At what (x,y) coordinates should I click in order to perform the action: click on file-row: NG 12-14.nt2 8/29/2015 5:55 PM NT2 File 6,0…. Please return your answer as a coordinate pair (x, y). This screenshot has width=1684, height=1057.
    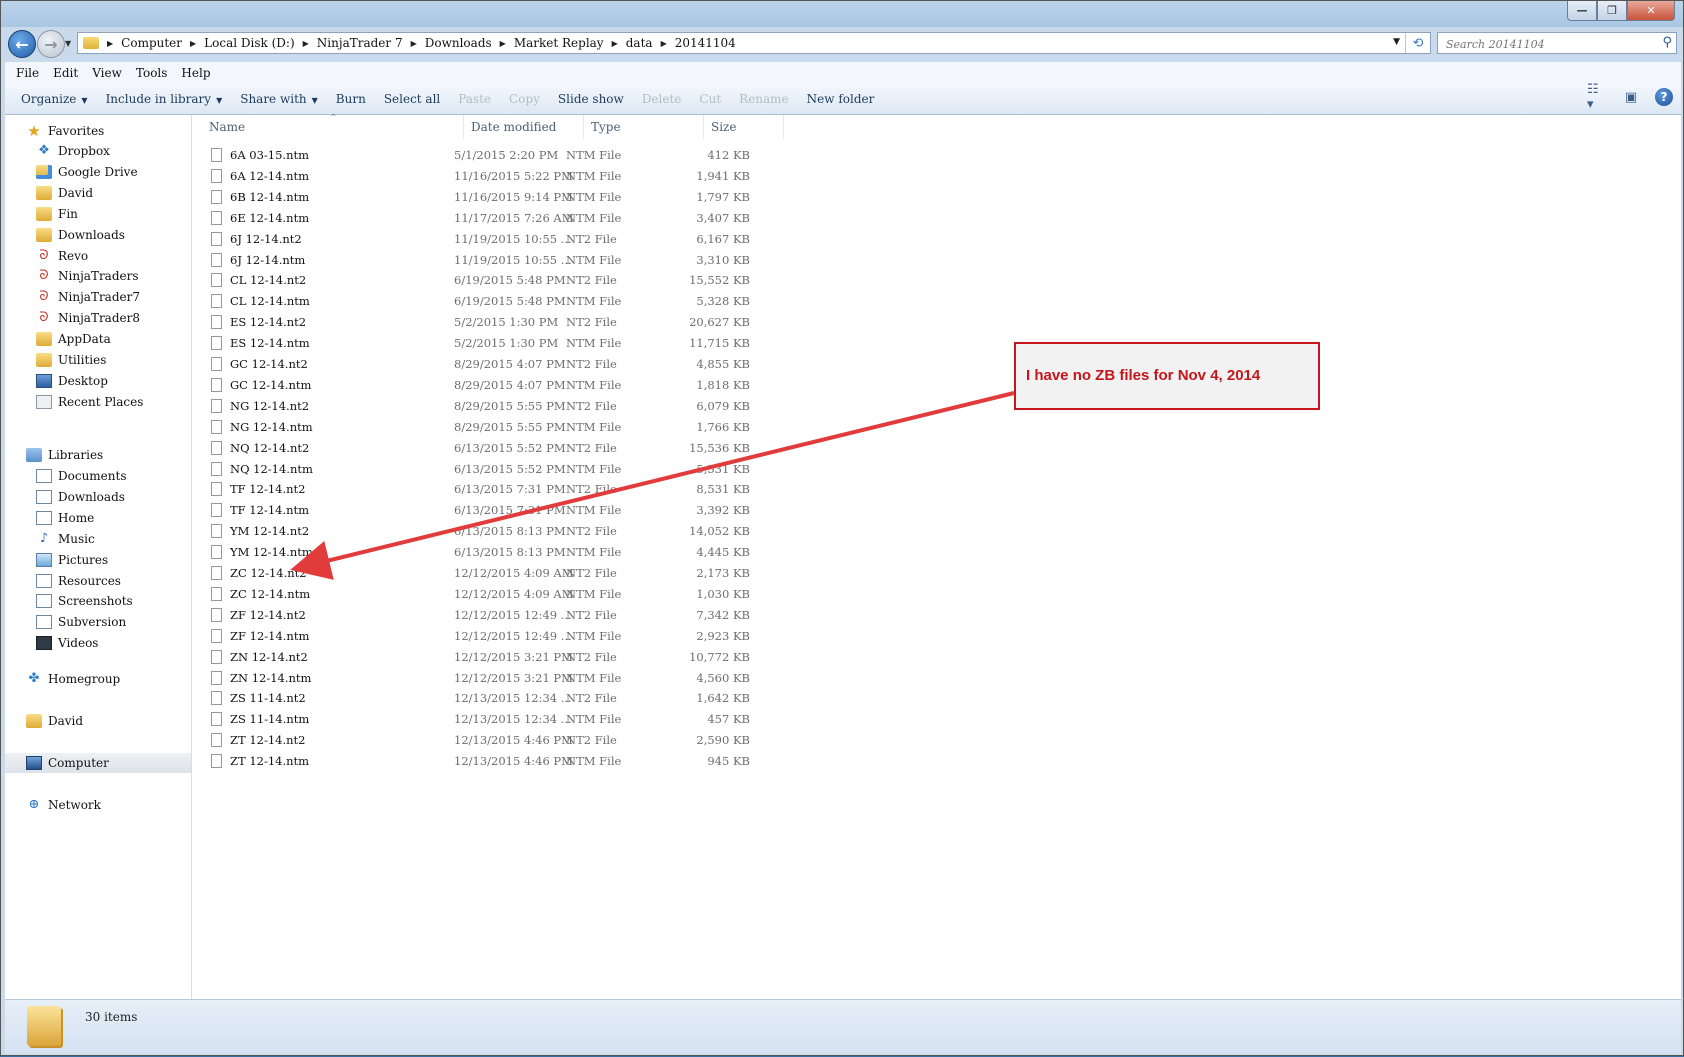
    Looking at the image, I should click on (492, 406).